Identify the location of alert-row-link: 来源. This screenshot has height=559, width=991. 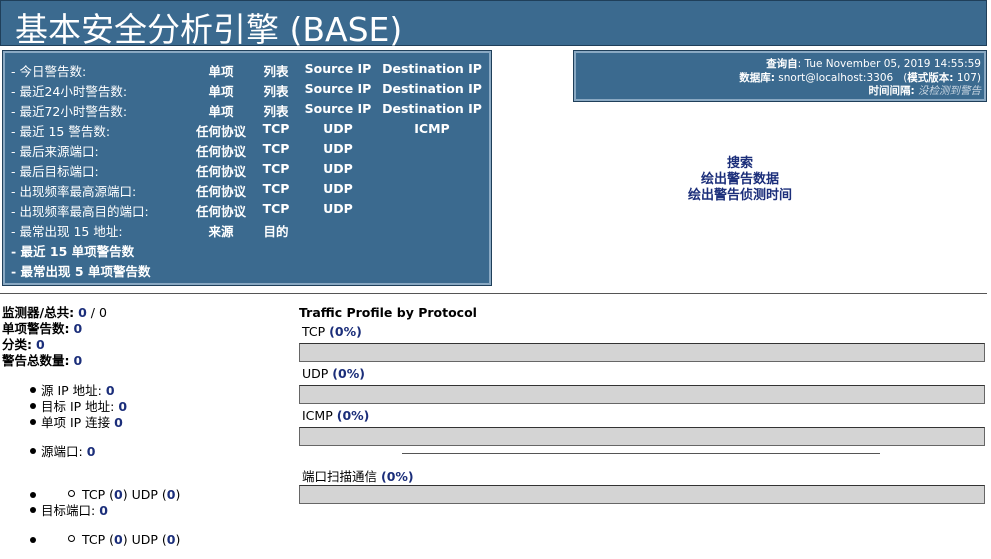
(220, 230).